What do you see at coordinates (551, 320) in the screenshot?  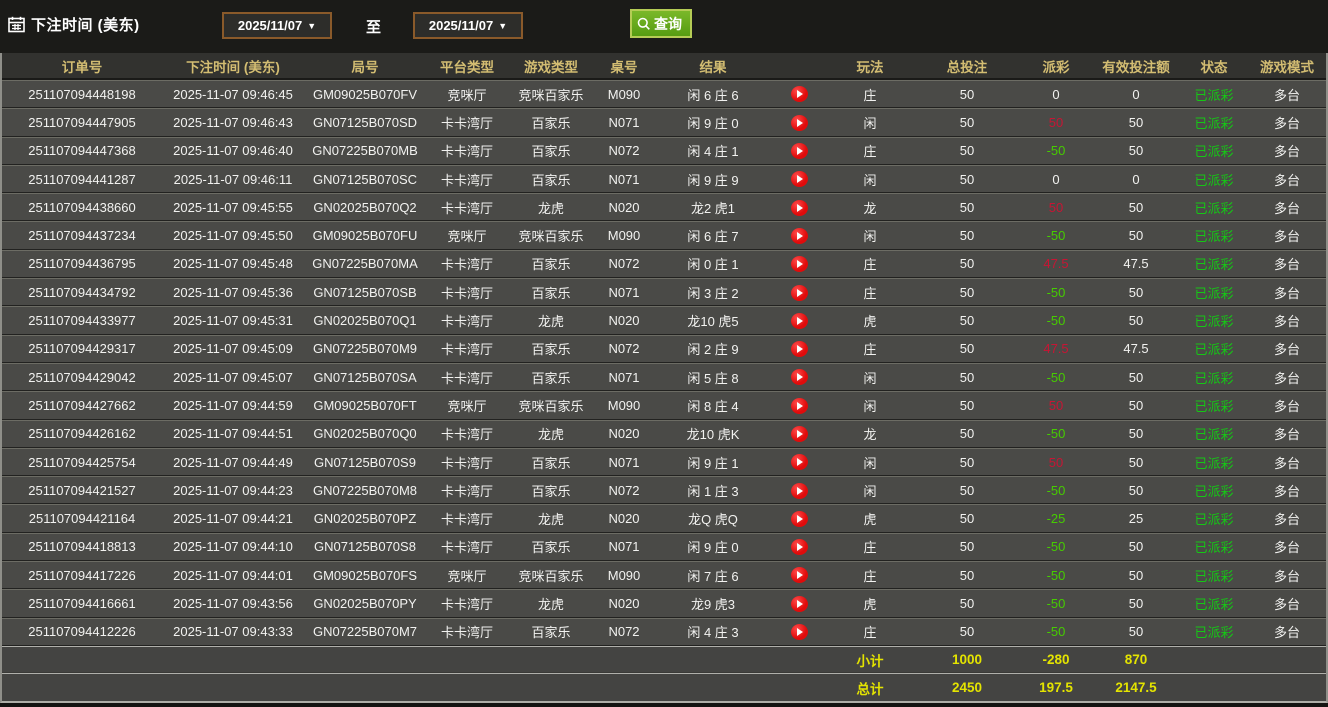 I see `game-type-cell: 龙虎` at bounding box center [551, 320].